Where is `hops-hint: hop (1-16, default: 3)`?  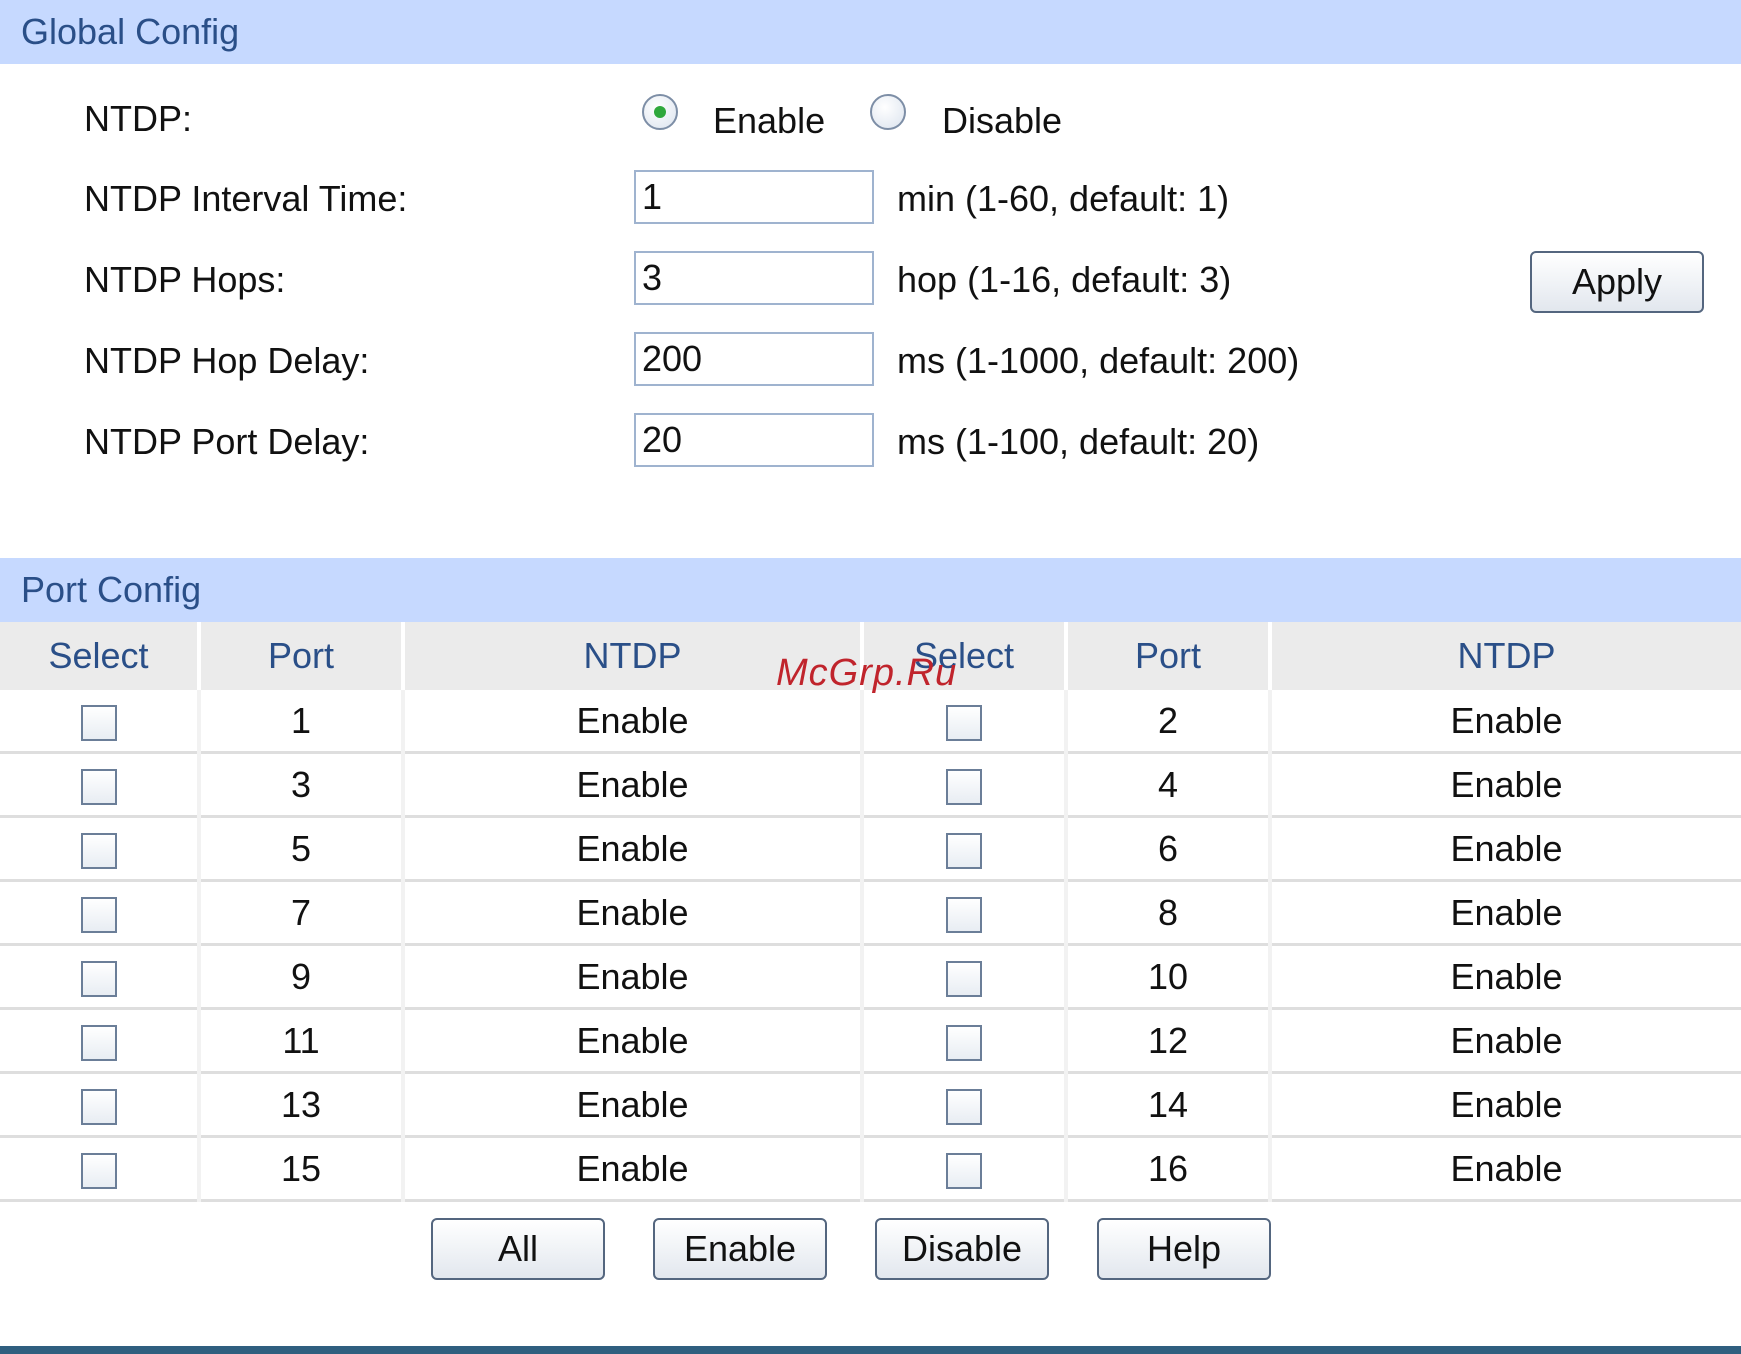
hops-hint: hop (1-16, default: 3) is located at coordinates (1064, 279).